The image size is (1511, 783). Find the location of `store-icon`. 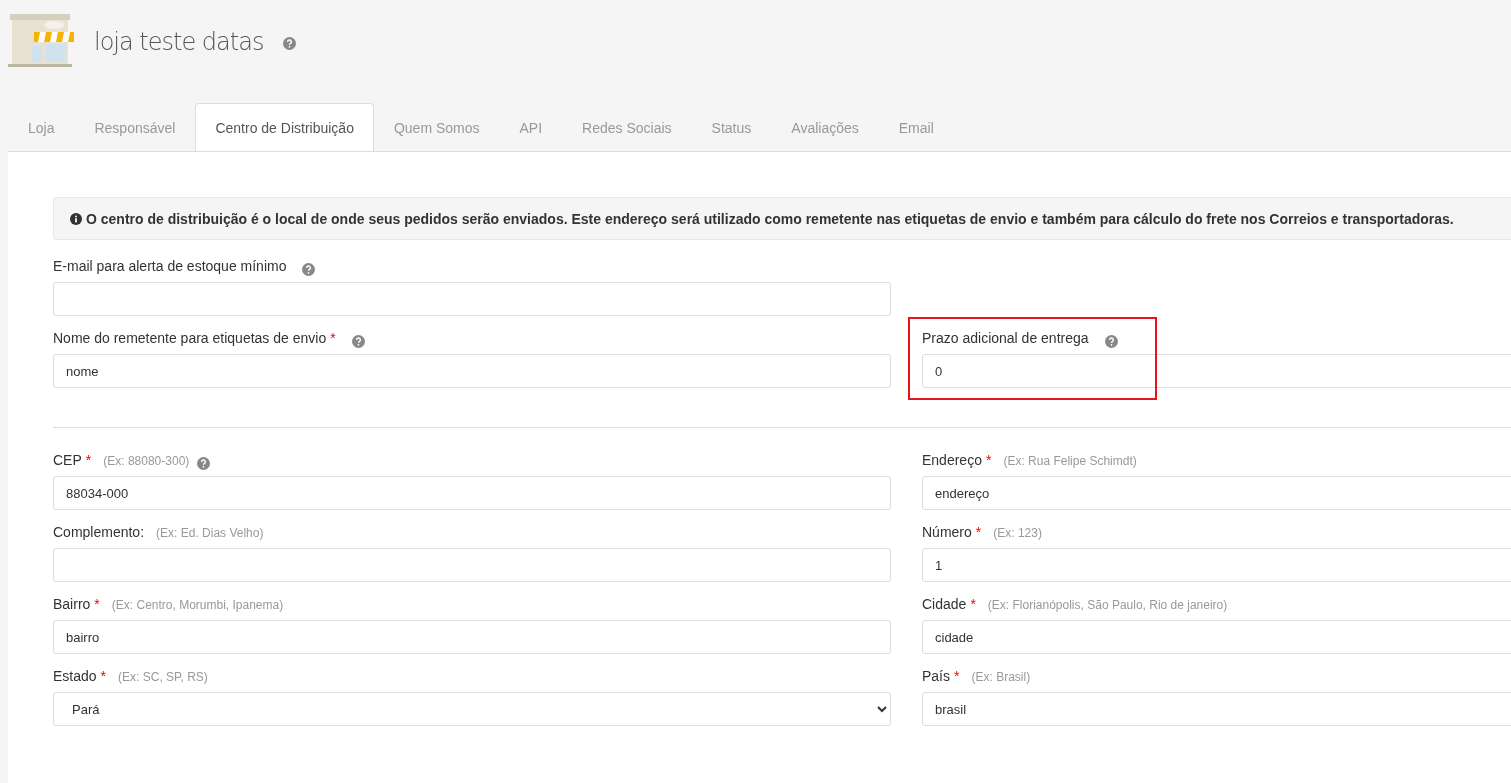

store-icon is located at coordinates (41, 40).